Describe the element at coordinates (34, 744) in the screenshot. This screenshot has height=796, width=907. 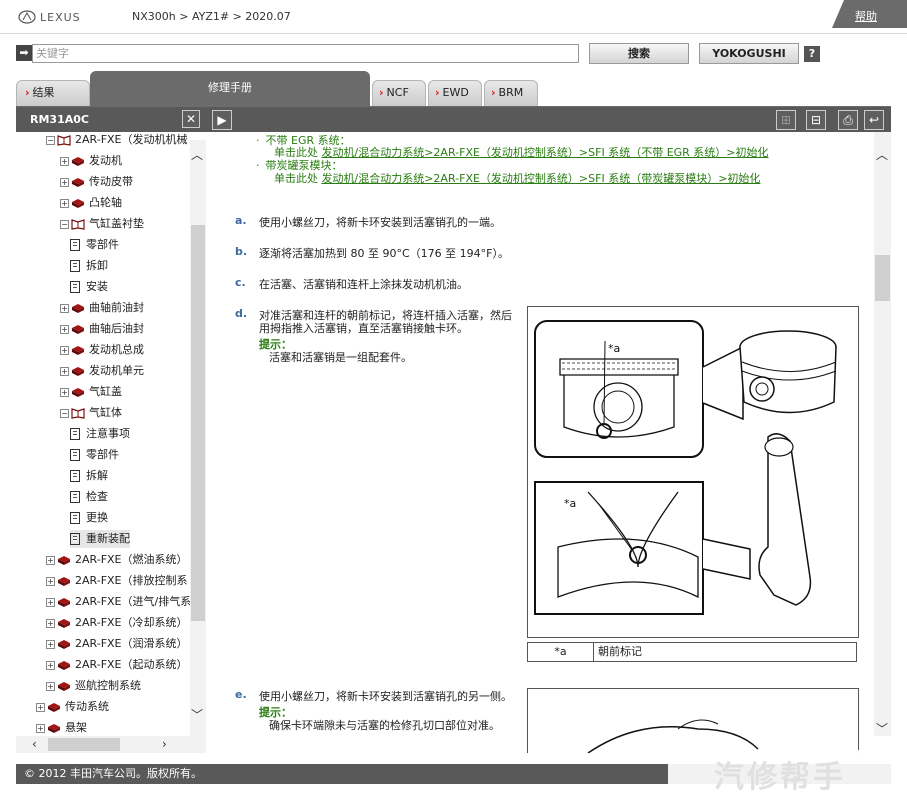
I see `scroll-left-icon: ‹` at that location.